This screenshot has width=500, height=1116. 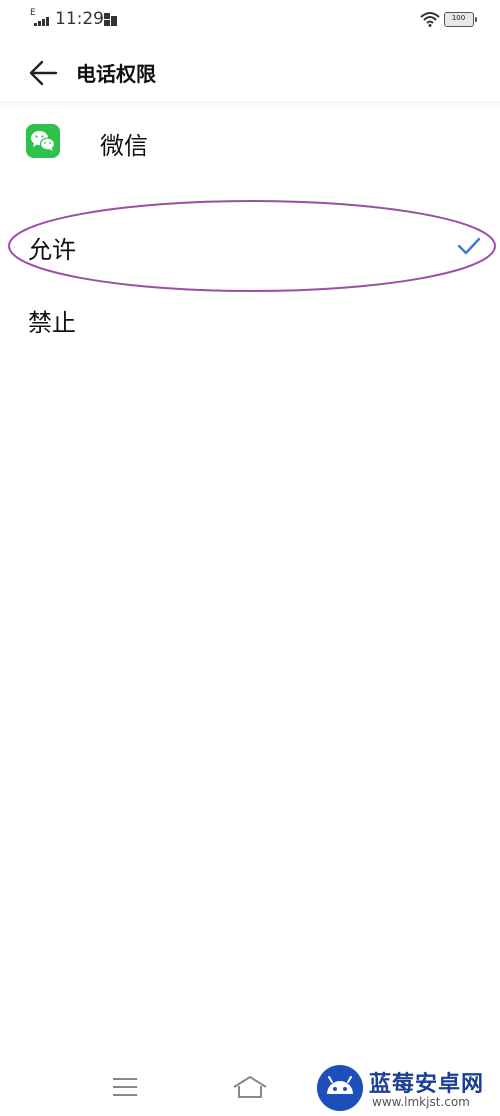 What do you see at coordinates (430, 19) in the screenshot?
I see `wifi-icon` at bounding box center [430, 19].